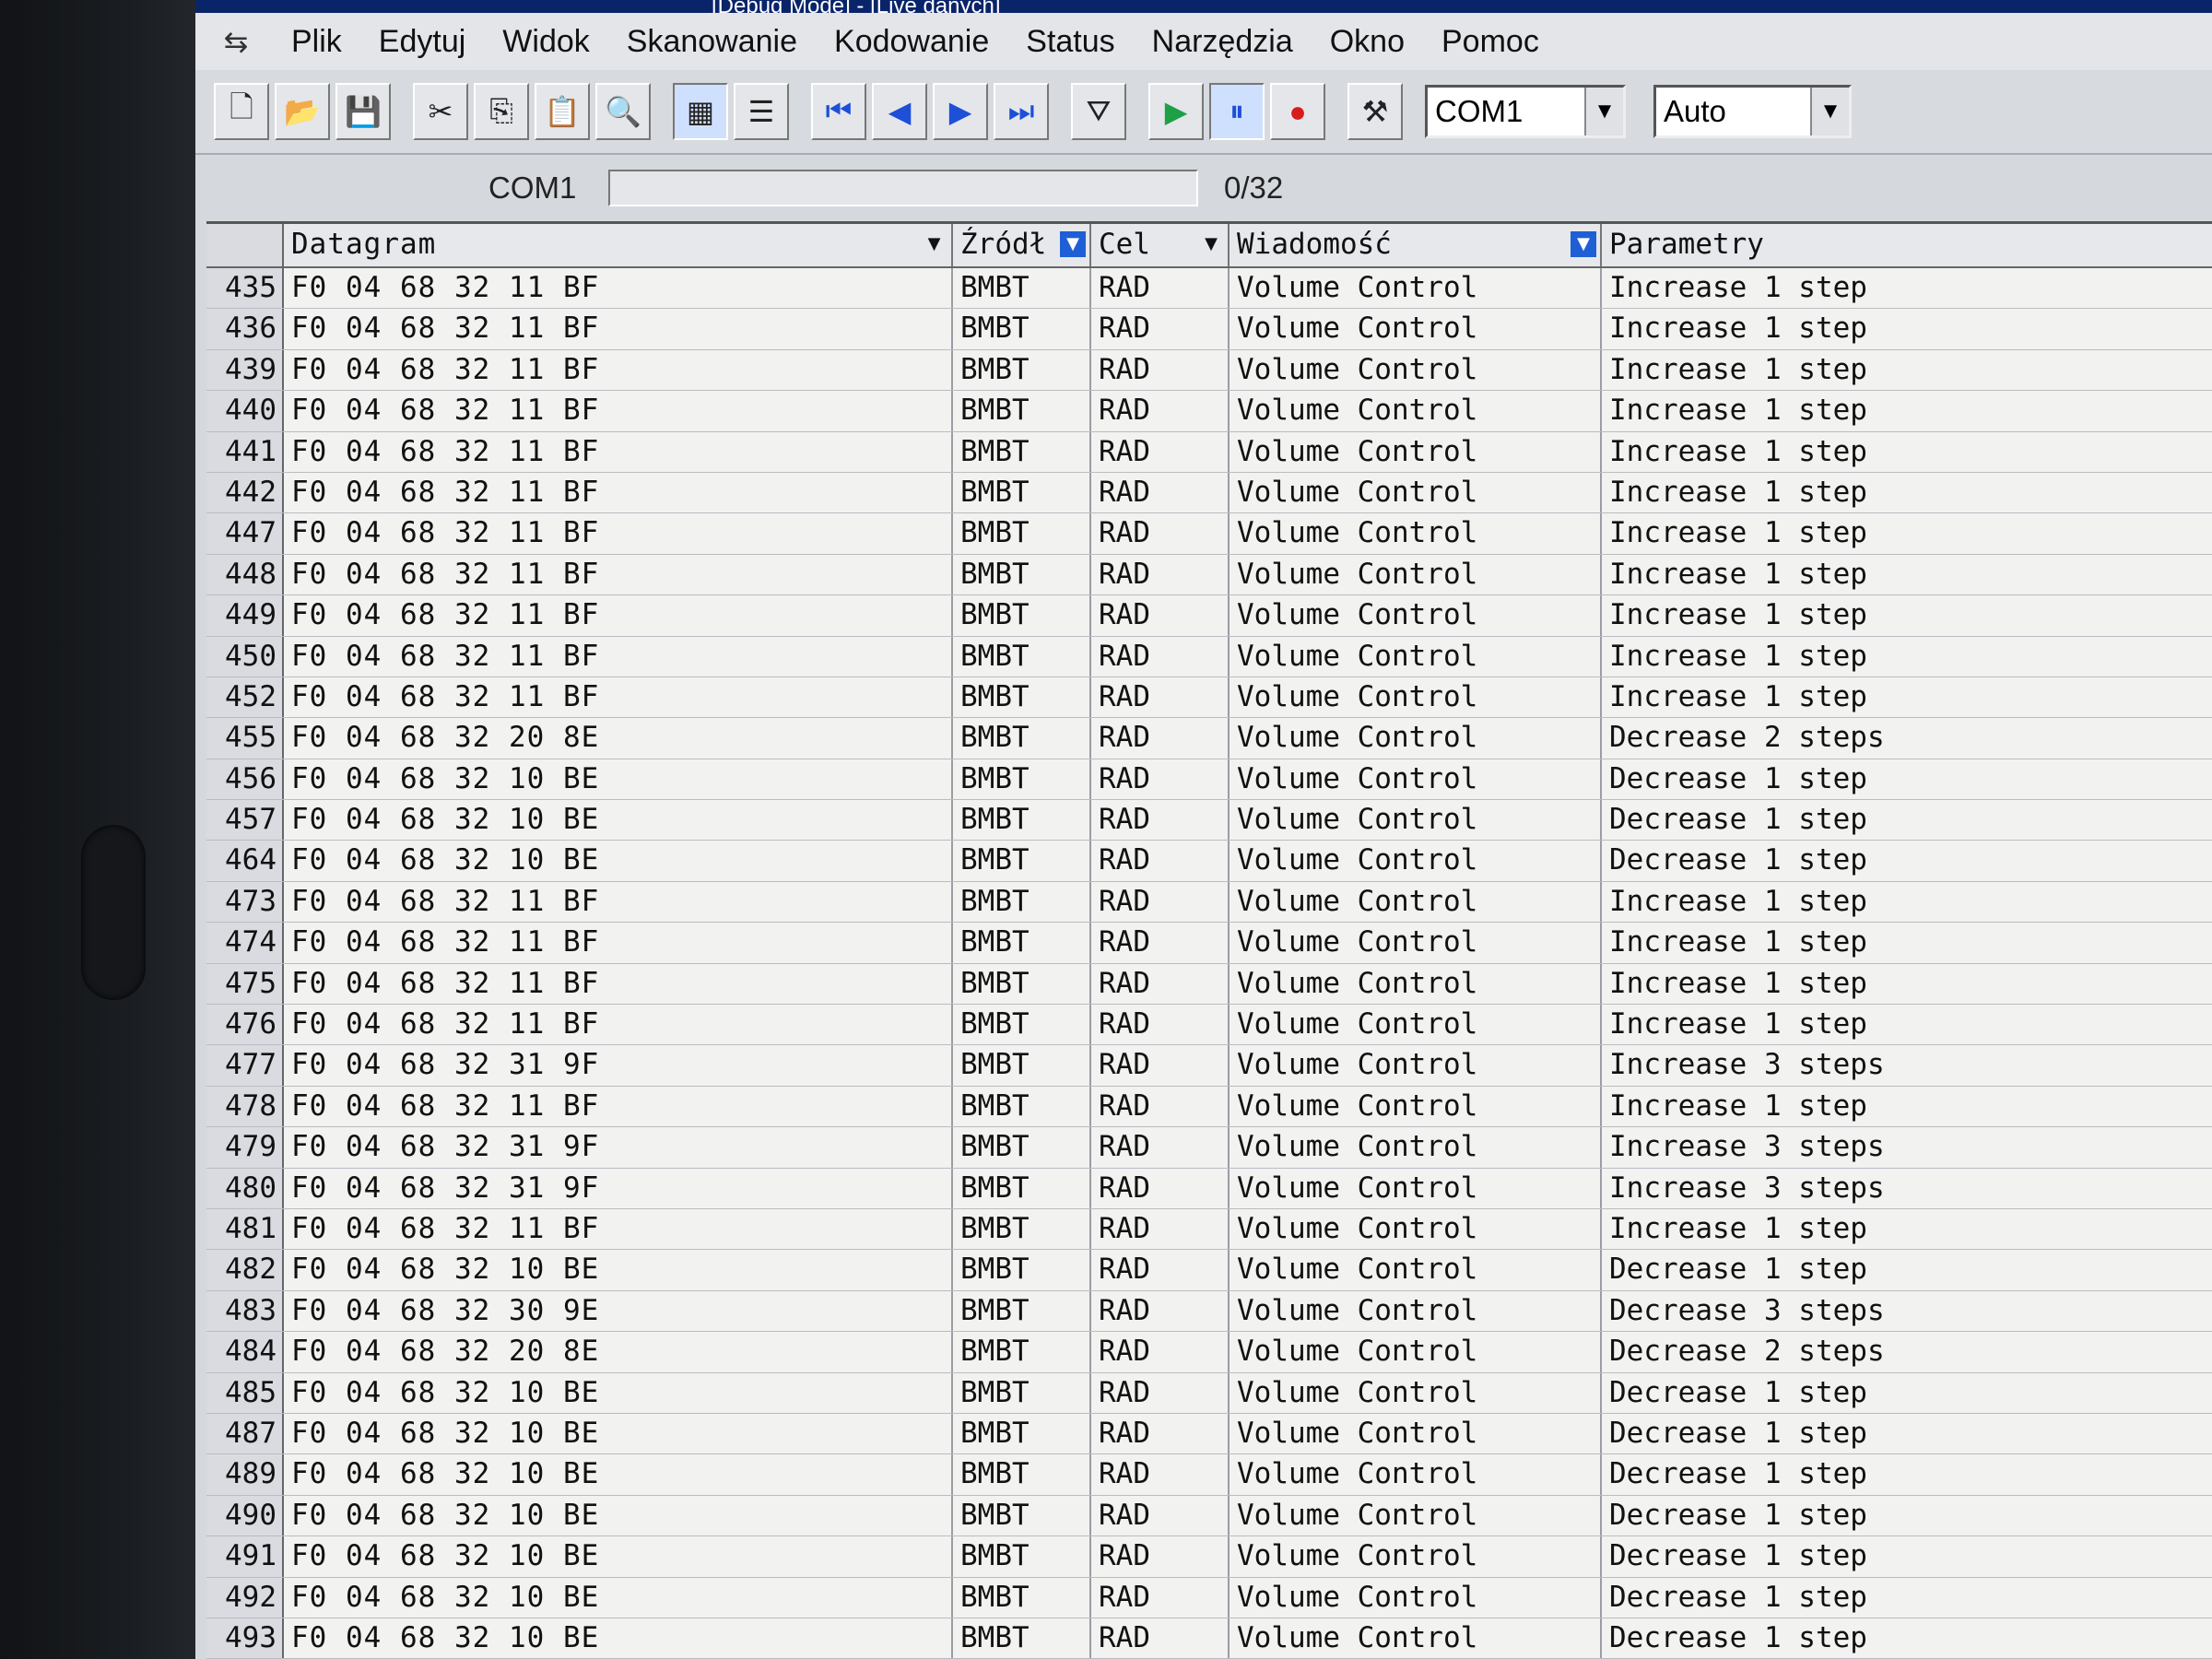 Image resolution: width=2212 pixels, height=1659 pixels. I want to click on column-header-datagram: Datagram ▼, so click(618, 245).